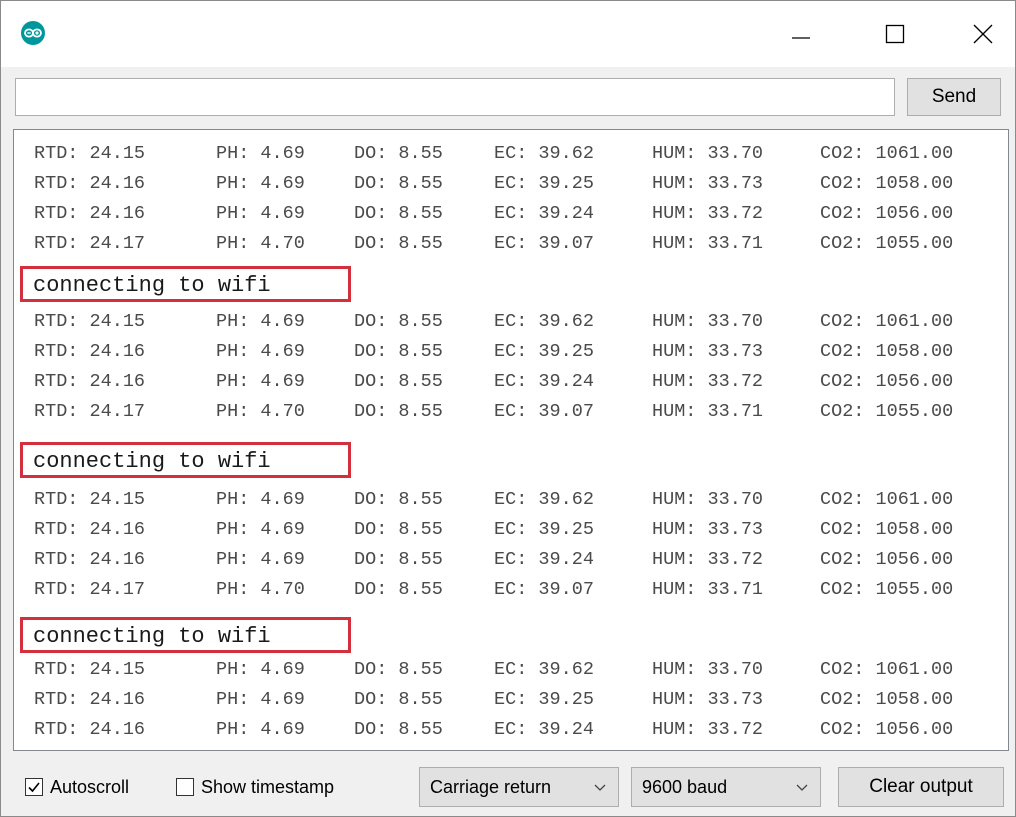 This screenshot has height=817, width=1016. I want to click on title-bar, so click(508, 34).